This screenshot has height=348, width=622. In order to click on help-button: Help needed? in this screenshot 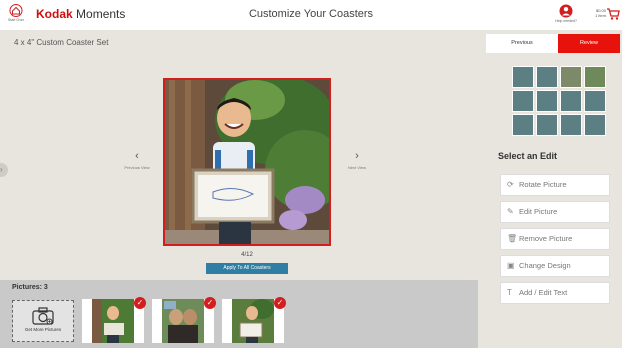, I will do `click(566, 13)`.